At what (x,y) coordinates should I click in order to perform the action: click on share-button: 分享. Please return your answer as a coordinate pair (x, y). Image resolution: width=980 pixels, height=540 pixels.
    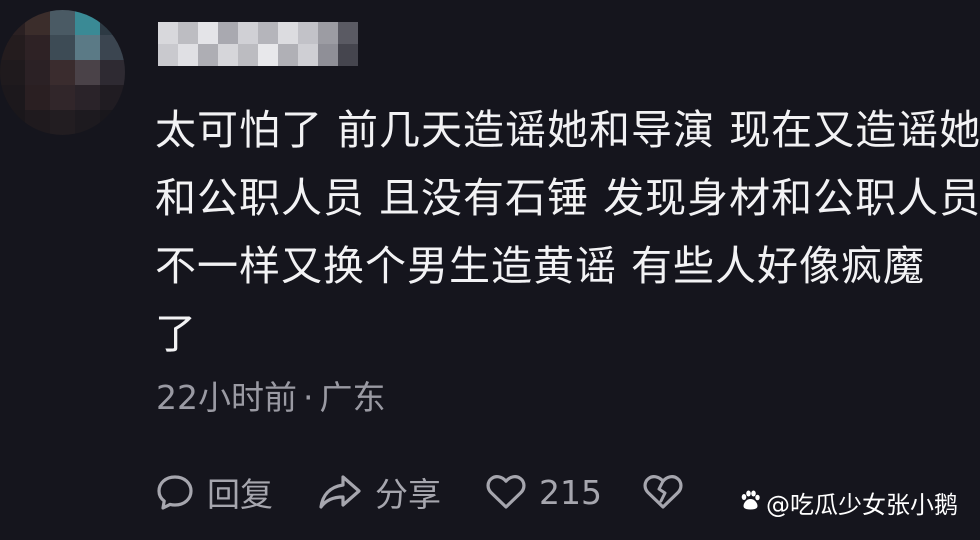
    Looking at the image, I should click on (379, 492).